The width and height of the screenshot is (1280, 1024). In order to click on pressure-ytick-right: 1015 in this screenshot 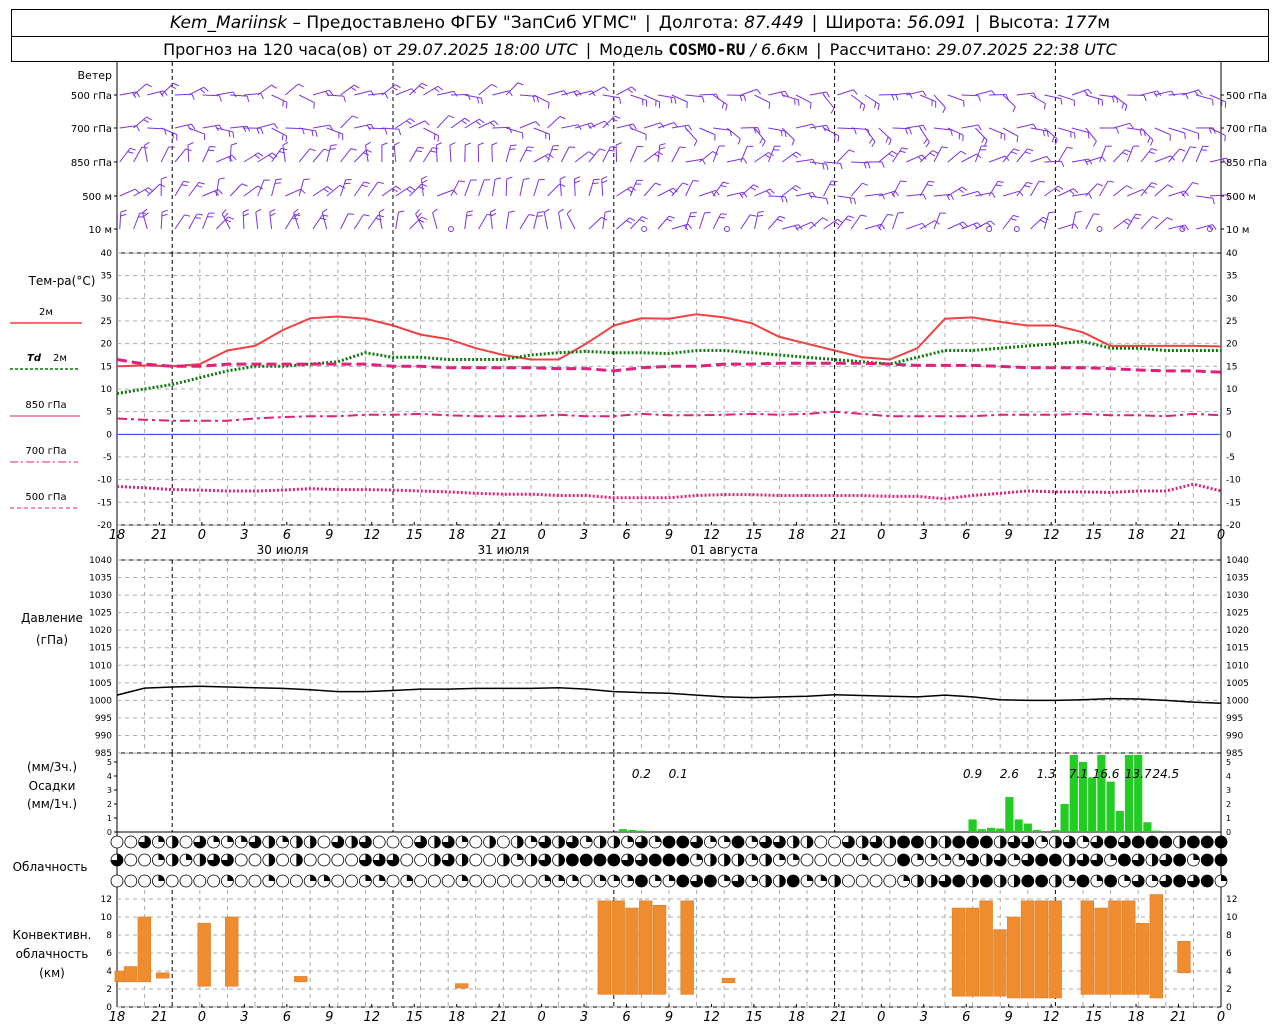, I will do `click(1237, 649)`.